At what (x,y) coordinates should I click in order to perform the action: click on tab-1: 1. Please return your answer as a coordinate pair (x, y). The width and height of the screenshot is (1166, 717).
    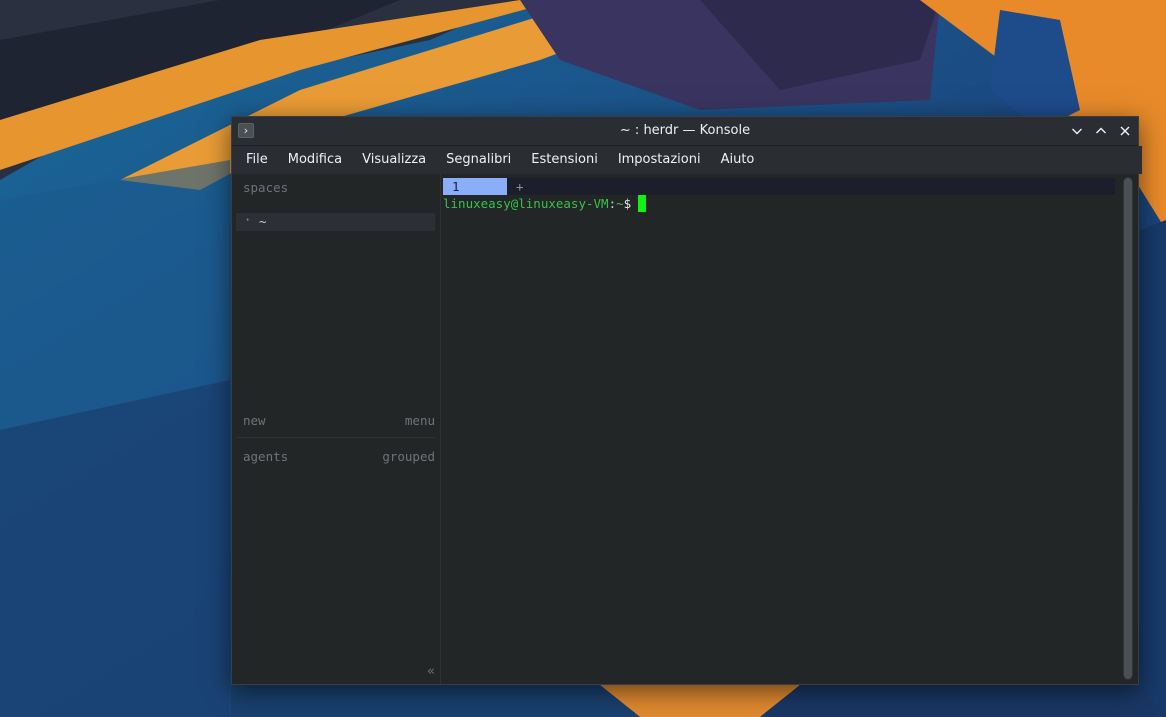
    Looking at the image, I should click on (475, 186).